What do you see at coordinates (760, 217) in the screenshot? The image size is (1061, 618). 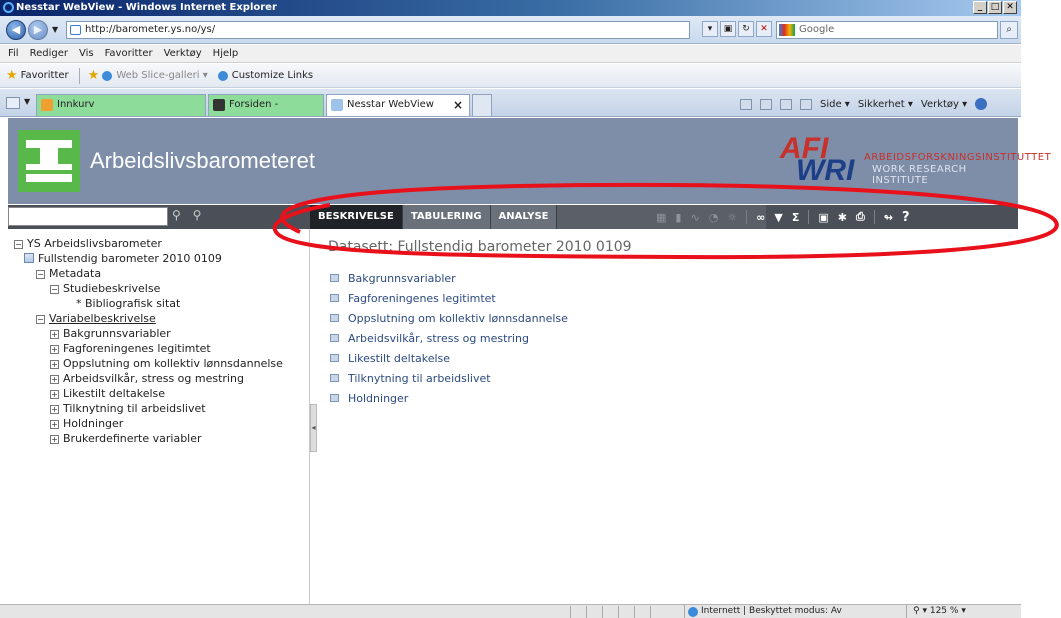 I see `binoculars-icon: ∞` at bounding box center [760, 217].